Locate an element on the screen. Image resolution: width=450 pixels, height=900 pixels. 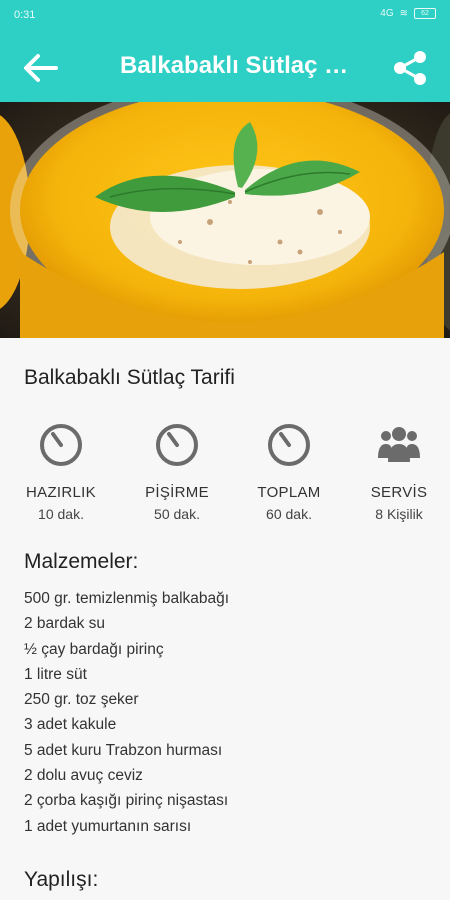
stat-value: 8 Kişilik is located at coordinates (399, 514).